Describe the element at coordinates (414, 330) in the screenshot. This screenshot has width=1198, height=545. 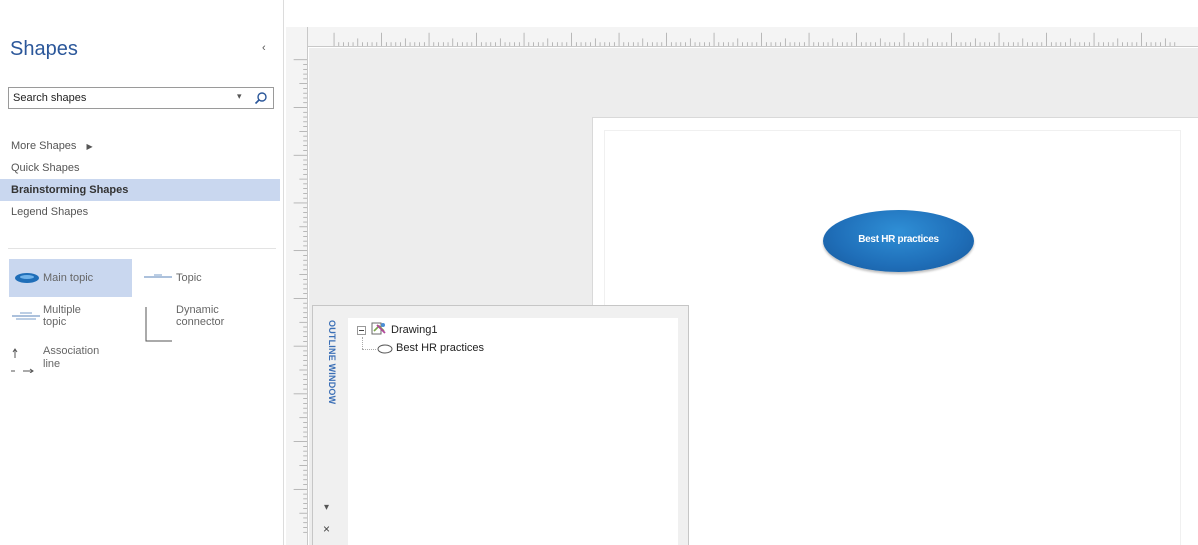
I see `tree-node-drawing: Drawing1` at that location.